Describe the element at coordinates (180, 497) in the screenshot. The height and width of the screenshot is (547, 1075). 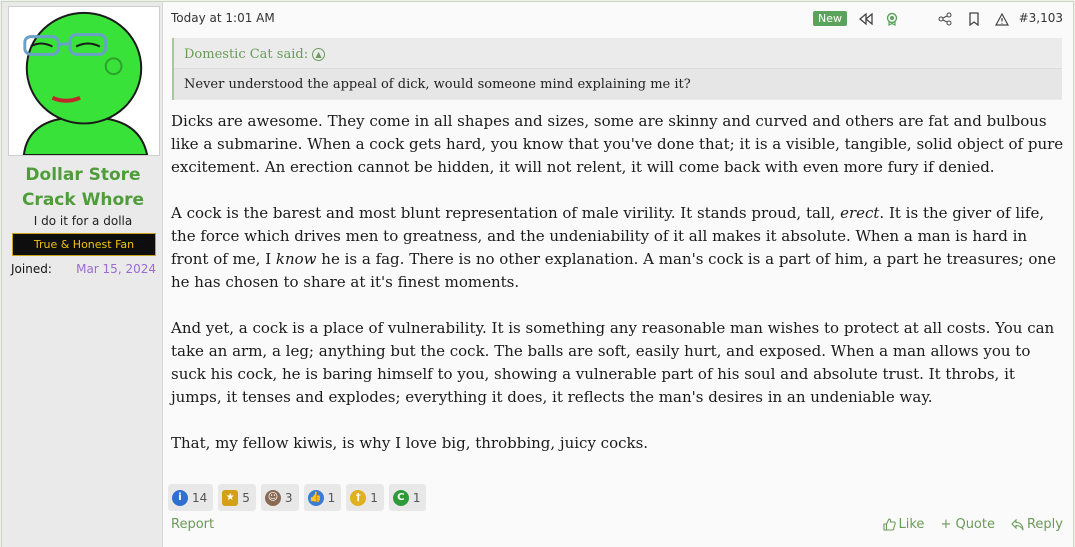
I see `informative-icon: i` at that location.